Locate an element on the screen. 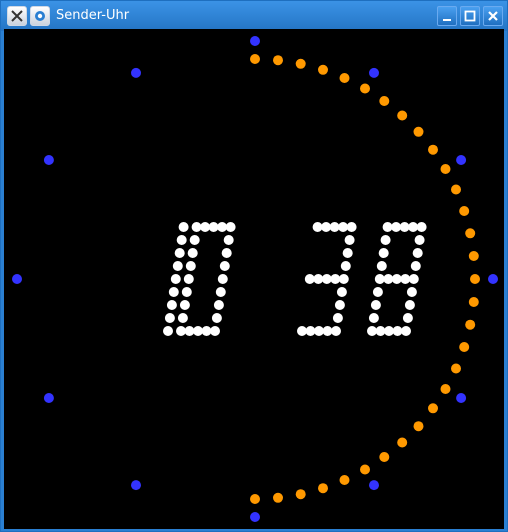 The image size is (508, 532). maximize-button is located at coordinates (470, 16).